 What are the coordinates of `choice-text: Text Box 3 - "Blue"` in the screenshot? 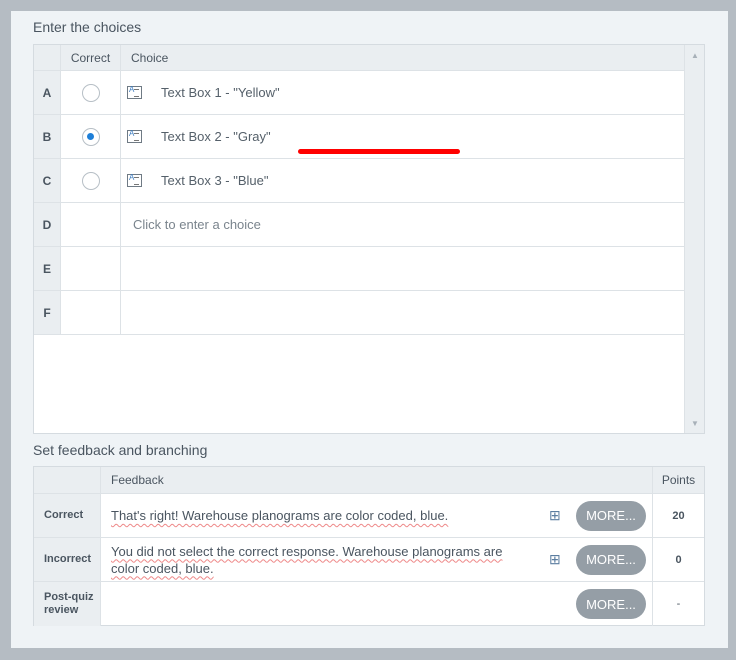 It's located at (215, 180).